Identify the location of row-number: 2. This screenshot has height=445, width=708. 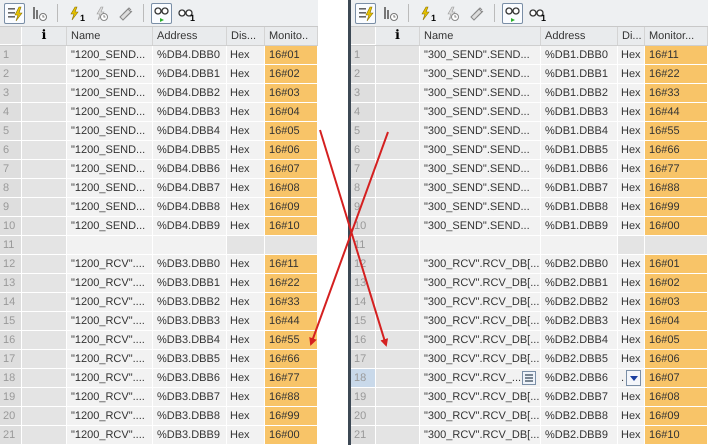
(11, 74).